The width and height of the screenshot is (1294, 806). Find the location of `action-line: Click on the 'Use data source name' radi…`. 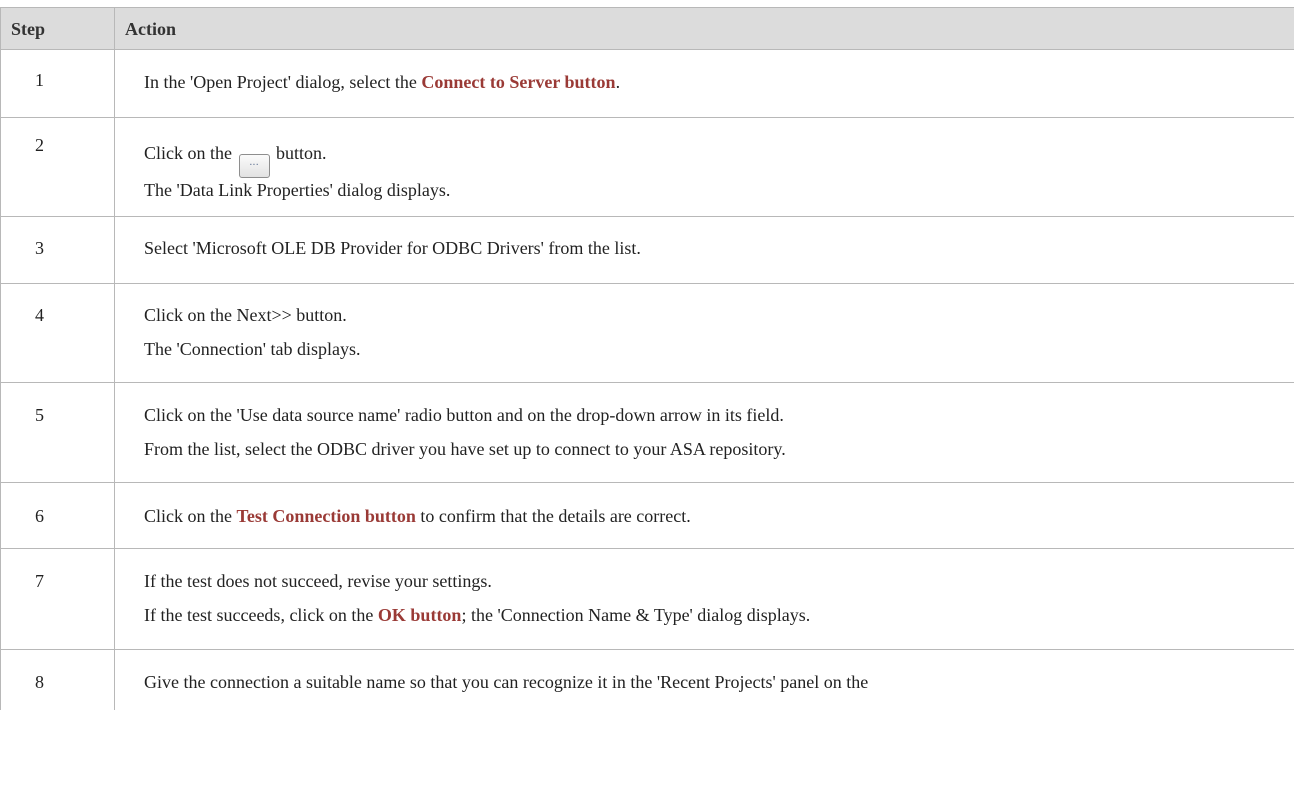

action-line: Click on the 'Use data source name' radi… is located at coordinates (464, 415).